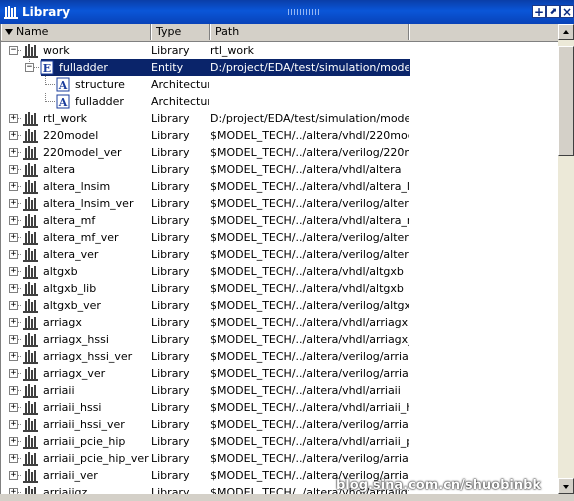 The height and width of the screenshot is (501, 574). What do you see at coordinates (70, 475) in the screenshot?
I see `row-name: arriaii_ver` at bounding box center [70, 475].